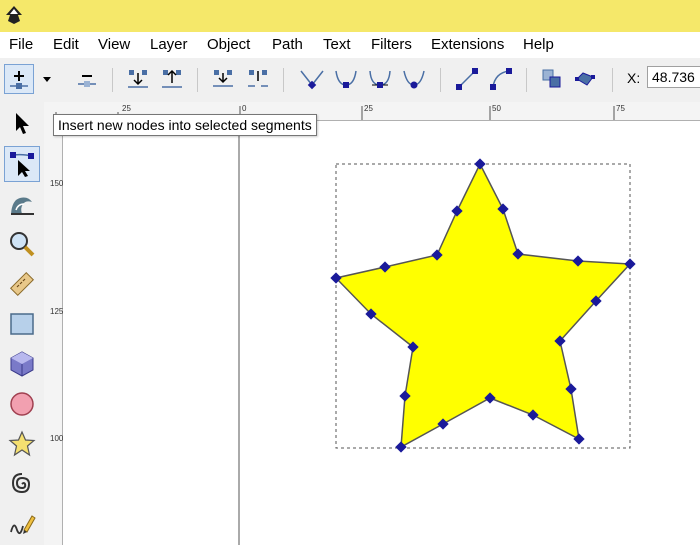  I want to click on cusp-node-icon, so click(312, 80).